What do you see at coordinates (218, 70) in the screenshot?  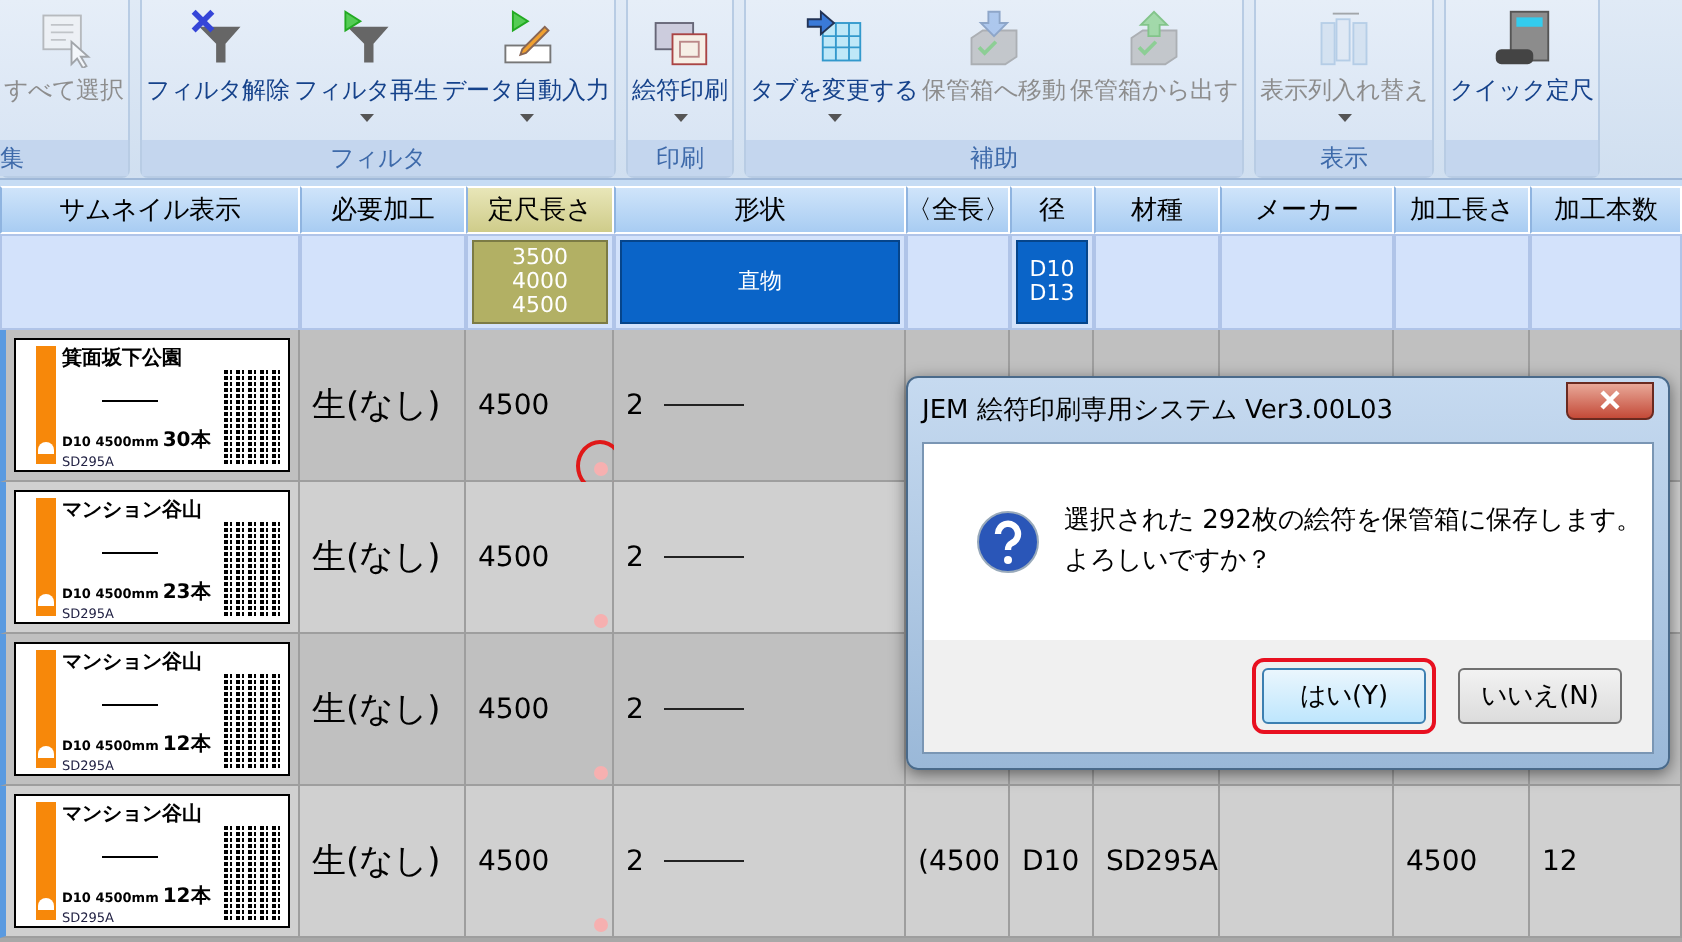 I see `ribbon-button: フィルタ解除` at bounding box center [218, 70].